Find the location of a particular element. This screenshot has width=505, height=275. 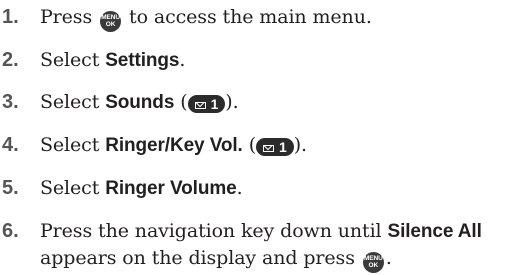

step-number: 6. is located at coordinates (10, 231).